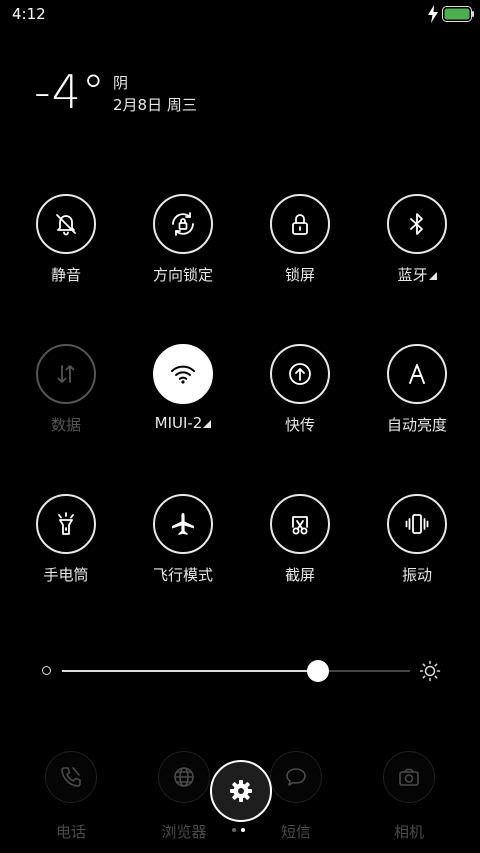 The image size is (480, 853). What do you see at coordinates (299, 575) in the screenshot?
I see `toggle-label: 截屏` at bounding box center [299, 575].